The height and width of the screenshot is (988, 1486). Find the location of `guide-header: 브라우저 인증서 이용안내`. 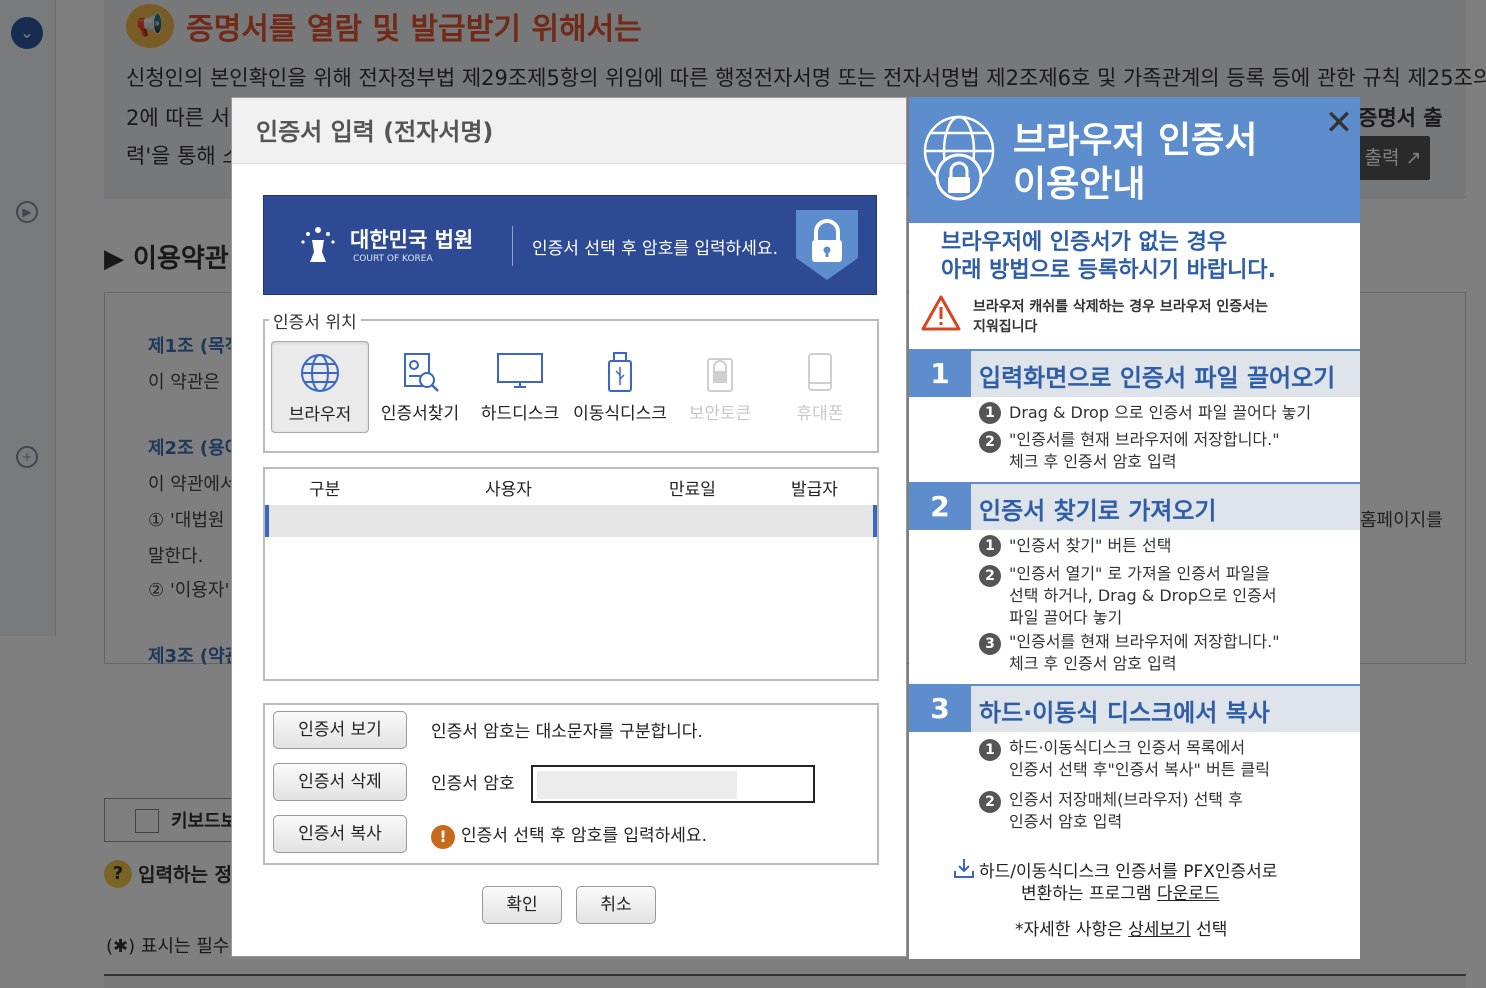

guide-header: 브라우저 인증서 이용안내 is located at coordinates (1134, 160).